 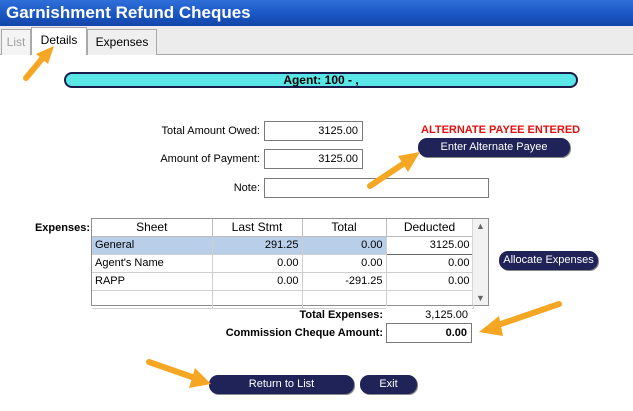 I want to click on exit-label: Exit, so click(x=388, y=384).